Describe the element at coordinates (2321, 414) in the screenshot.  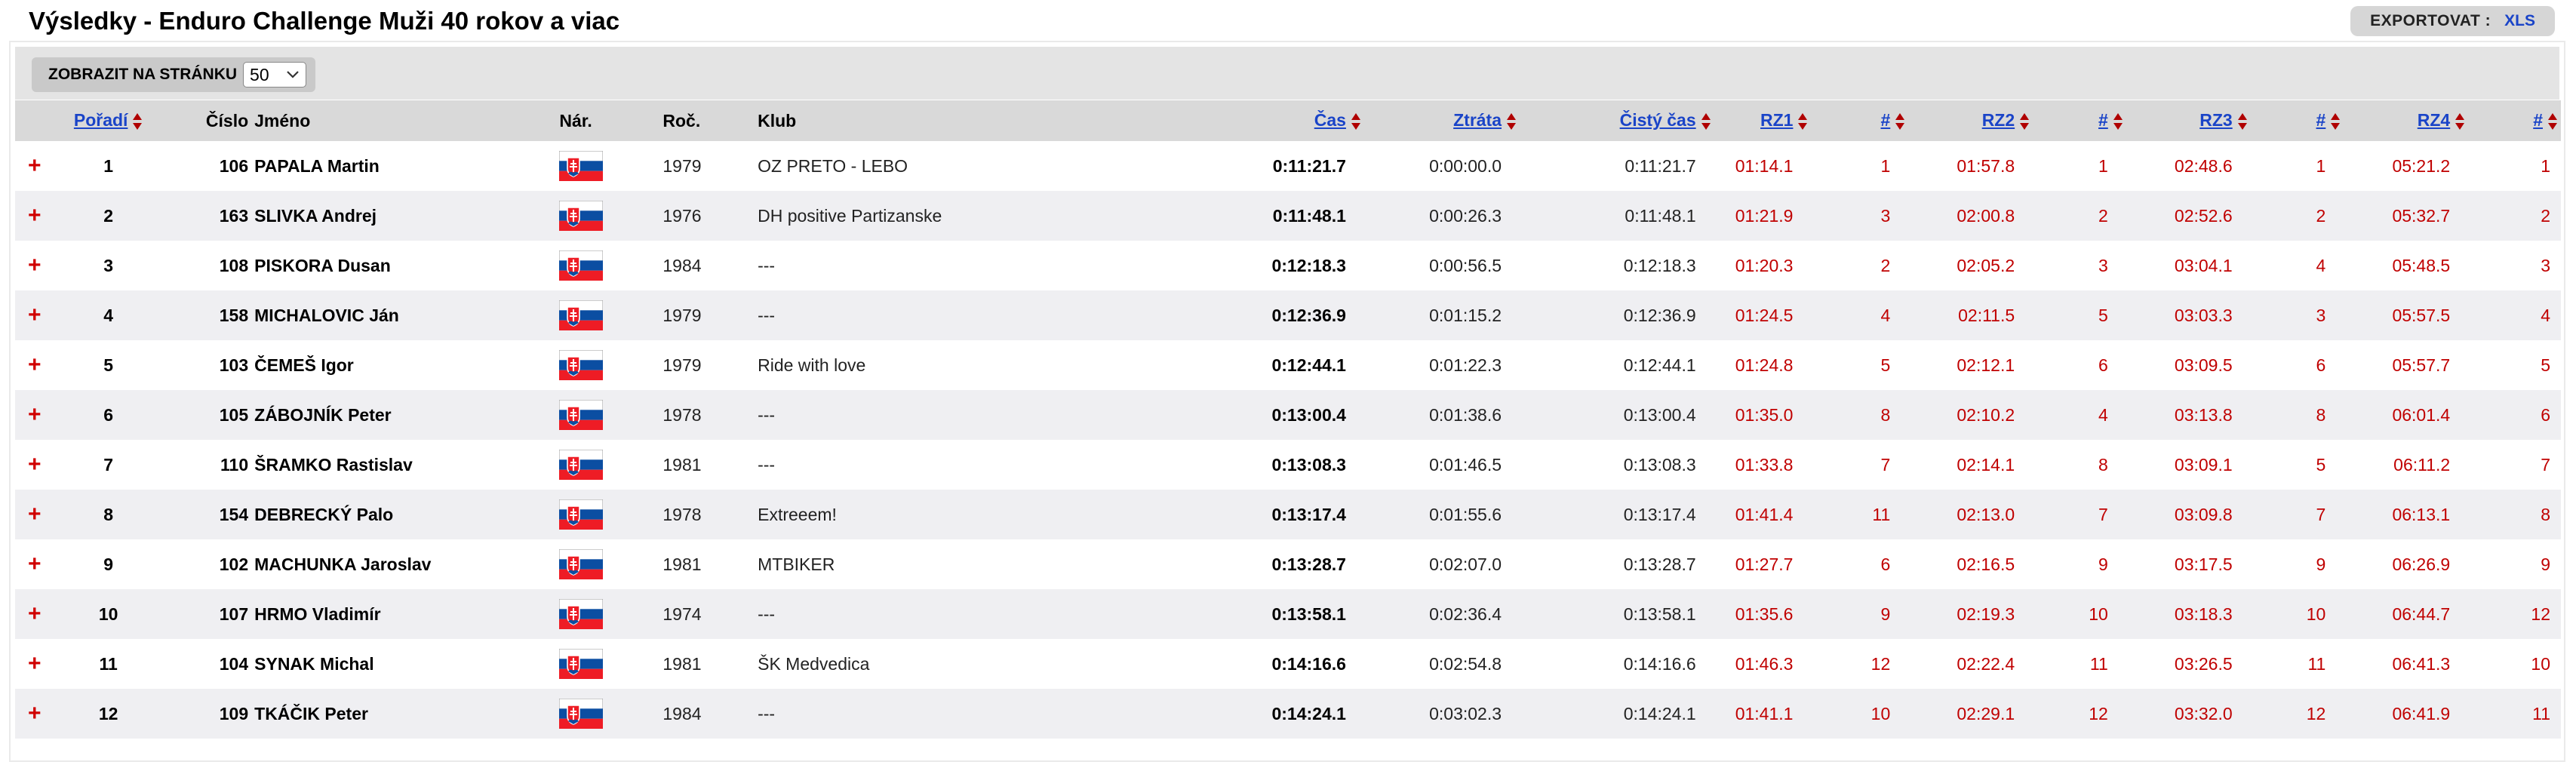
I see `stage3-rank-cell: 8` at that location.